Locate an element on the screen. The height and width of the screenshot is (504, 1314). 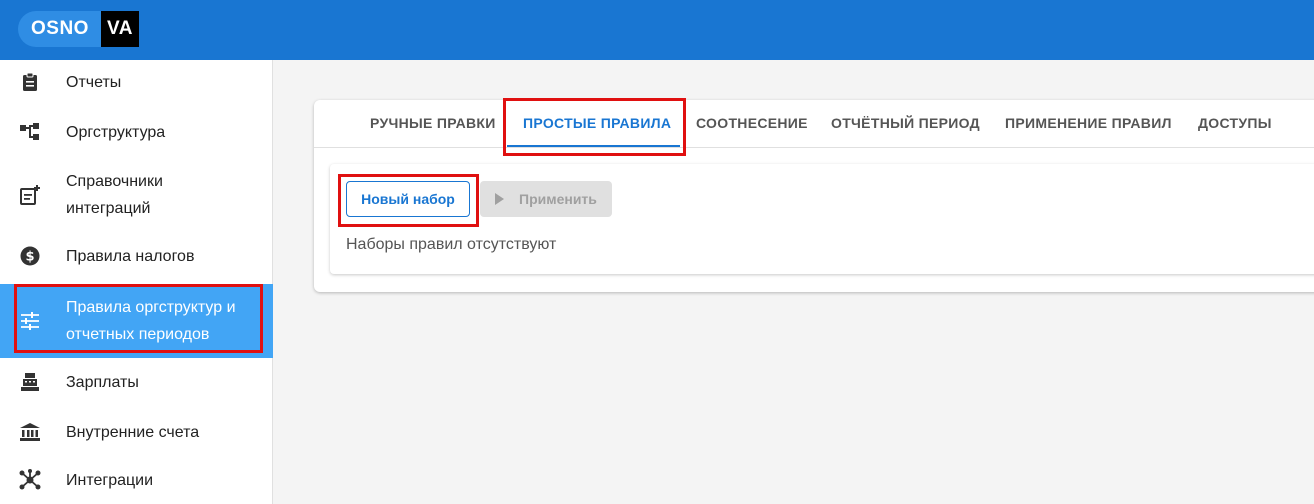
new-set-button: Новый набор is located at coordinates (408, 199).